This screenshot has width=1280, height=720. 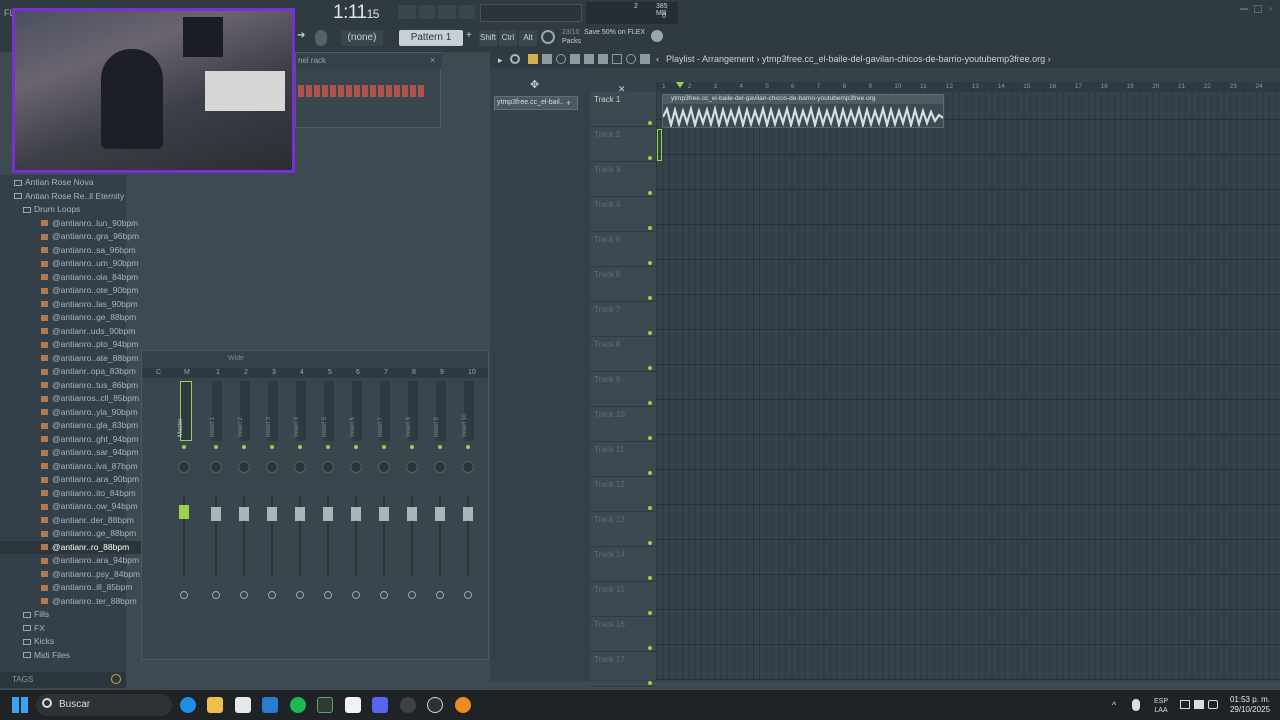 What do you see at coordinates (623, 179) in the screenshot?
I see `track-header: Track 3` at bounding box center [623, 179].